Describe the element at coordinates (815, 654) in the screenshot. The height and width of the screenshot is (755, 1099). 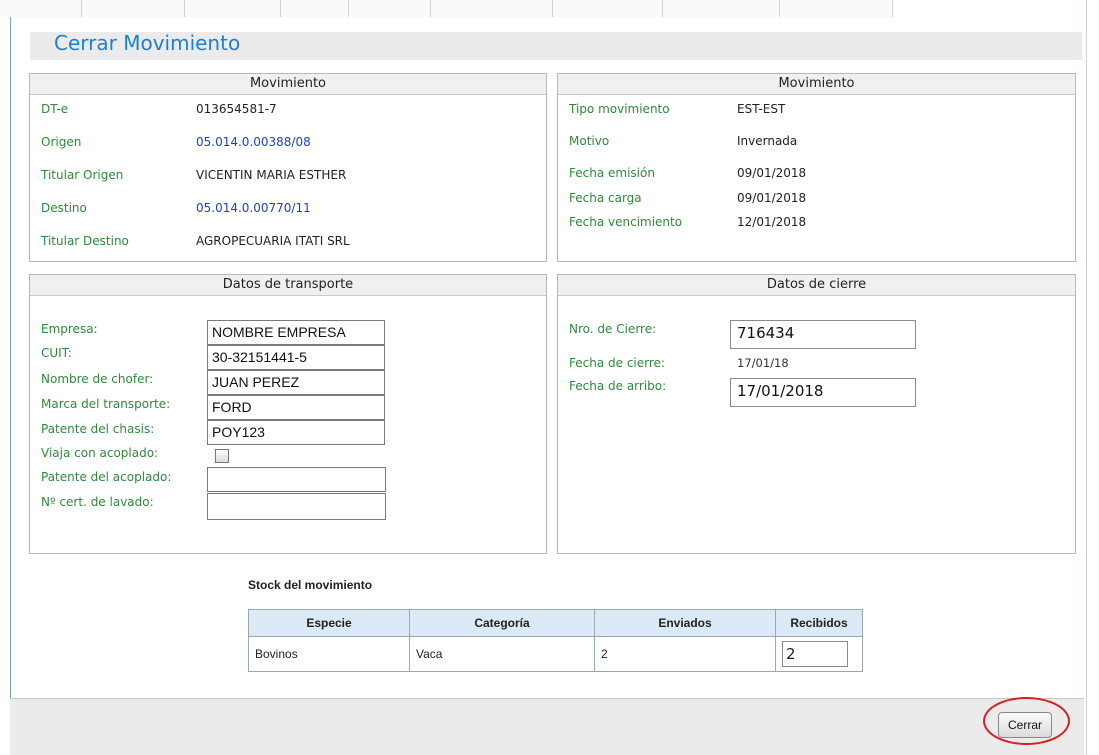
I see `recibidos-input: 2` at that location.